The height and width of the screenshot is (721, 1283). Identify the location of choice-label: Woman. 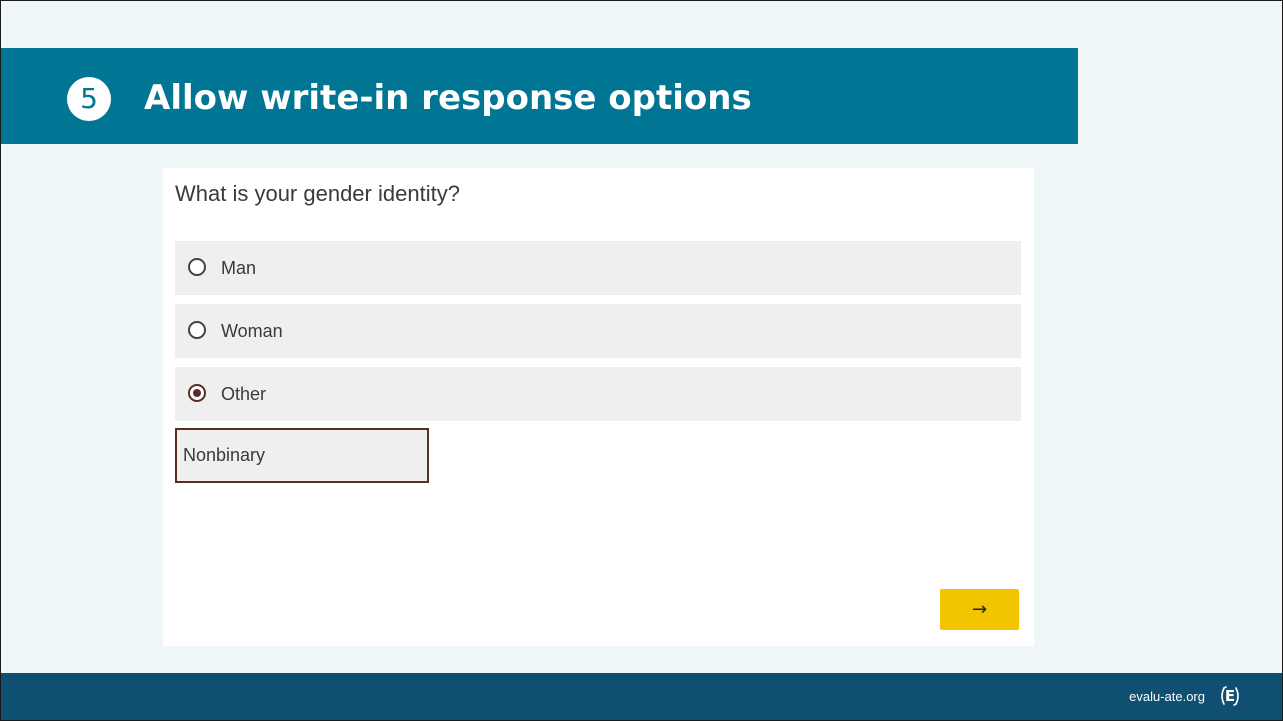
(252, 331).